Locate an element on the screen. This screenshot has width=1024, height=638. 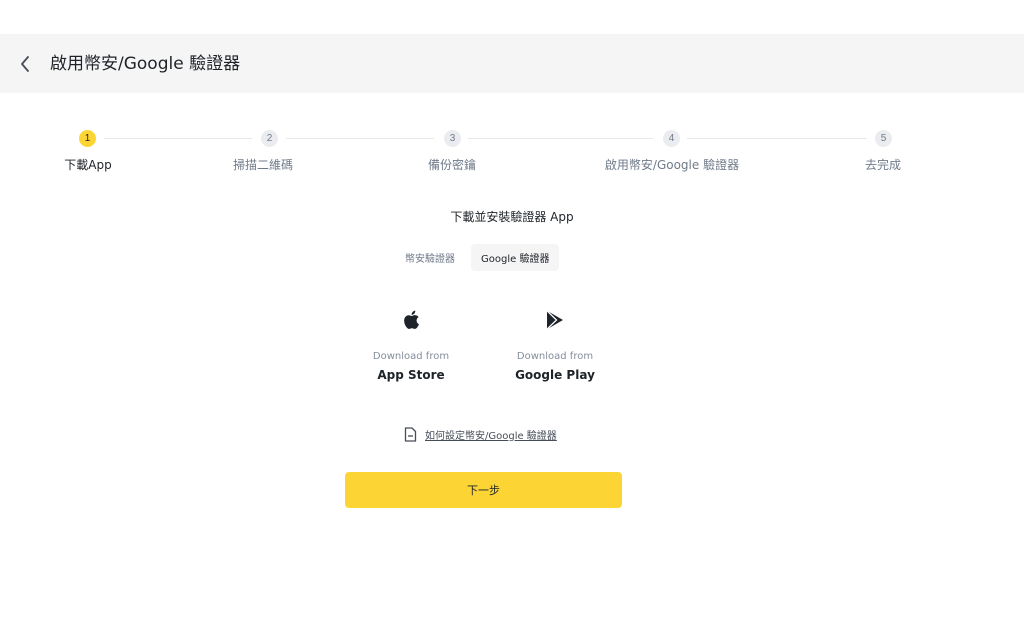
chevron-left-icon is located at coordinates (25, 64).